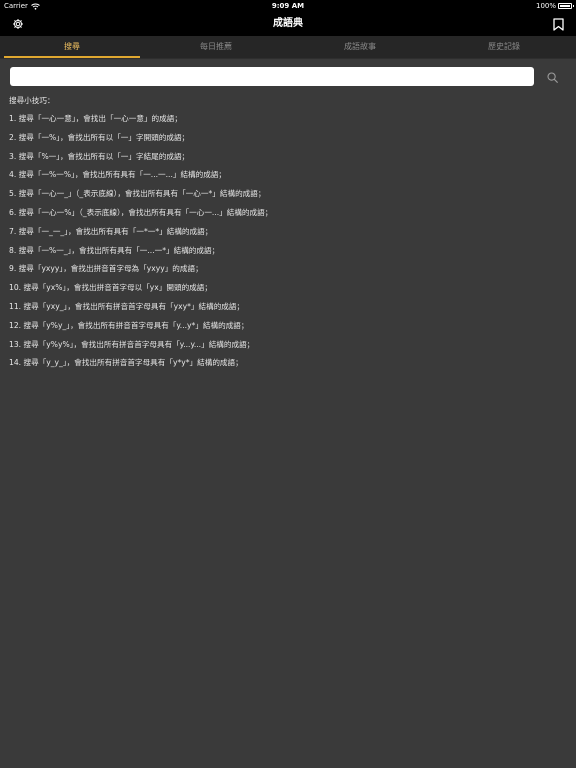 The width and height of the screenshot is (576, 768). What do you see at coordinates (111, 231) in the screenshot?
I see `tip-item: 7. 搜尋「一_一_」，會找出所有具有「一*一*」結構的成語；` at bounding box center [111, 231].